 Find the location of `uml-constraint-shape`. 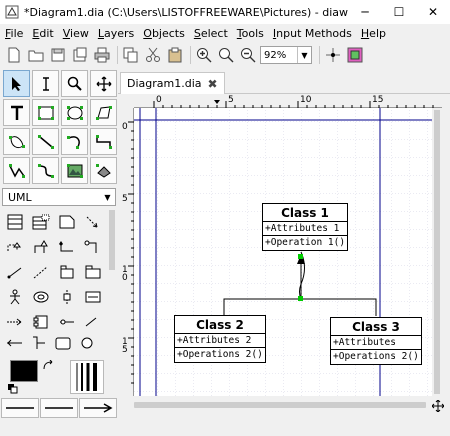

uml-constraint-shape is located at coordinates (15, 272).